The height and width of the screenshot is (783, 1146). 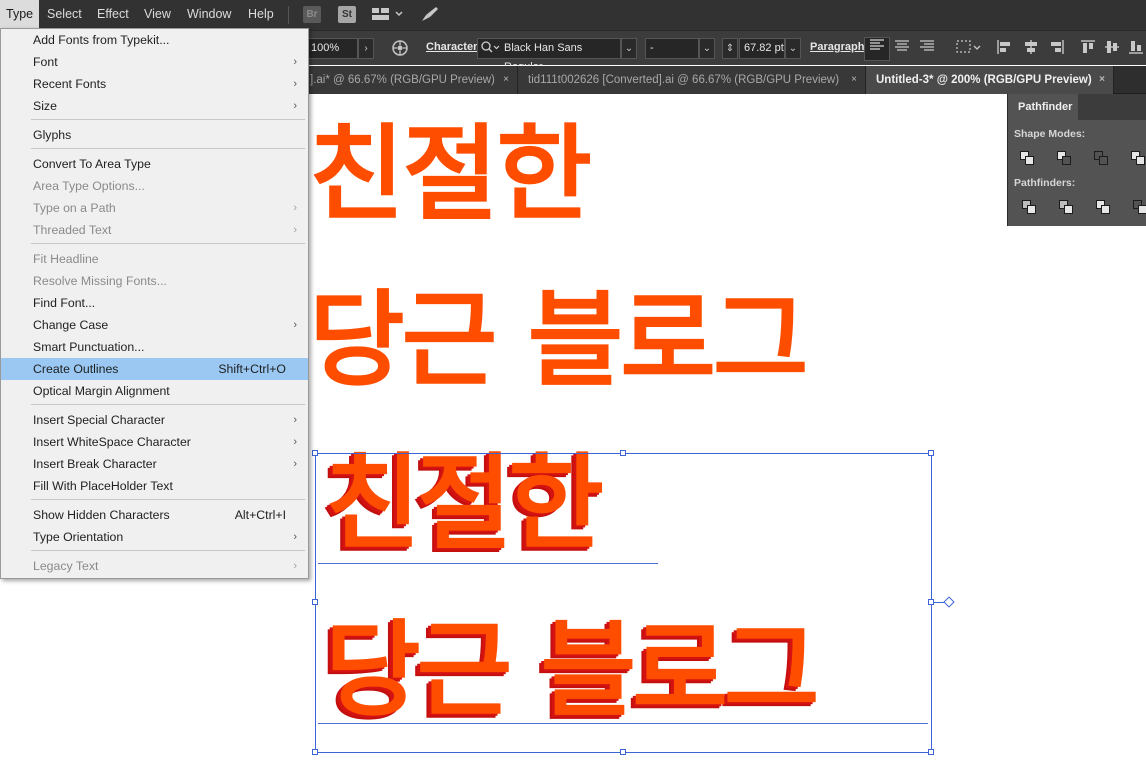 What do you see at coordinates (902, 48) in the screenshot?
I see `align-center-icon` at bounding box center [902, 48].